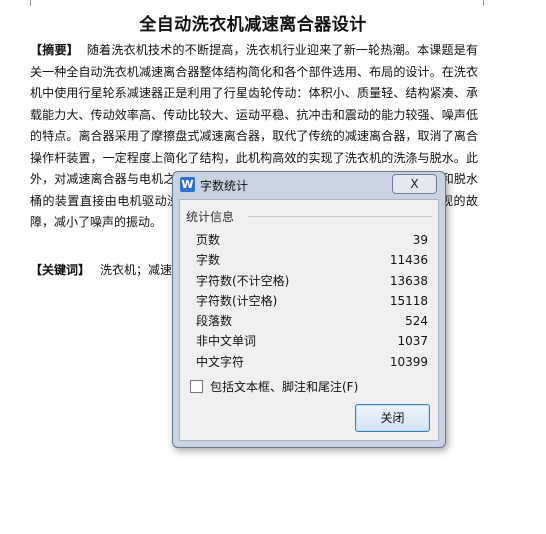 The height and width of the screenshot is (534, 546). I want to click on stat-value: 1037, so click(412, 341).